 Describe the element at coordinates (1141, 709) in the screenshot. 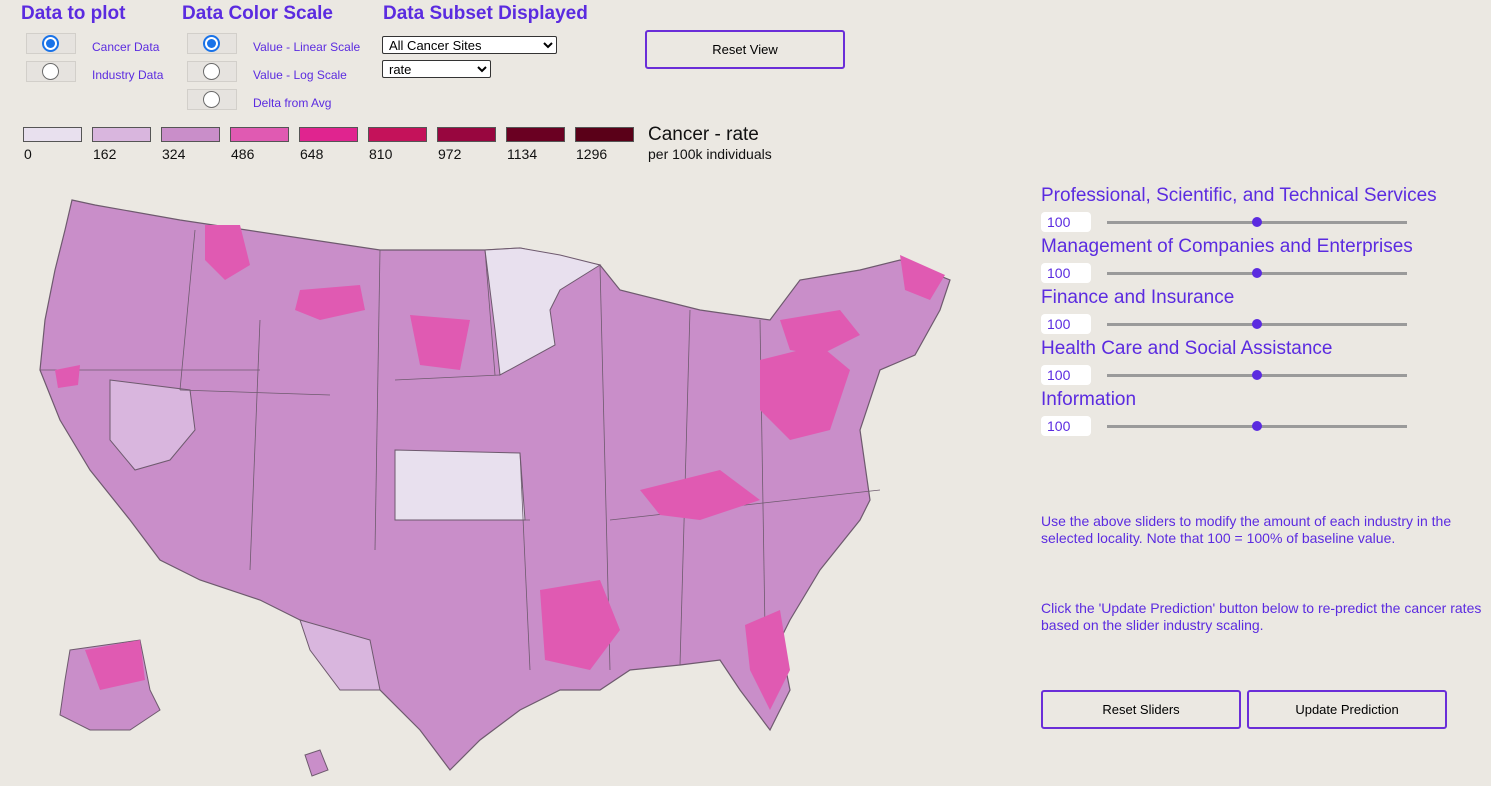

I see `reset-sliders-button: Reset Sliders` at that location.